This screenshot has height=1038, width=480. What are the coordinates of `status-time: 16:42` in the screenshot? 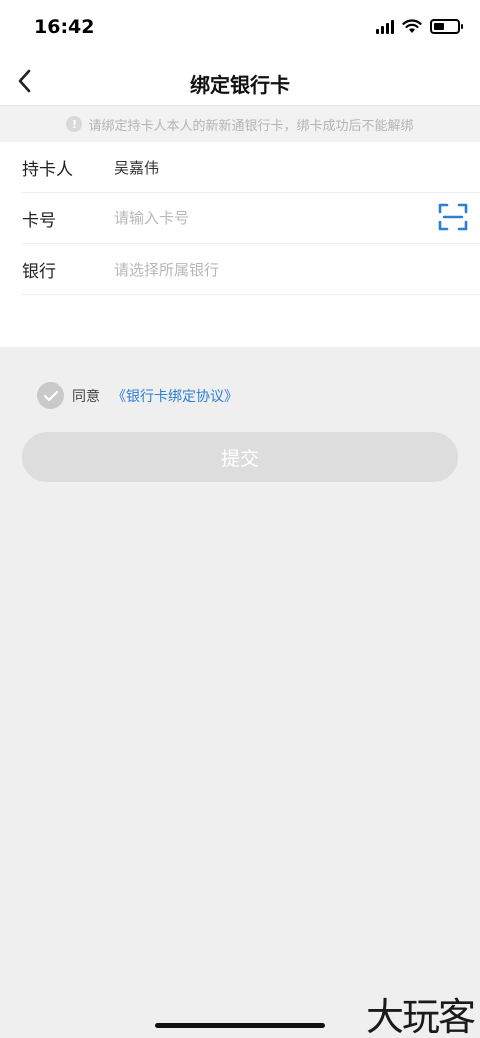 It's located at (64, 27).